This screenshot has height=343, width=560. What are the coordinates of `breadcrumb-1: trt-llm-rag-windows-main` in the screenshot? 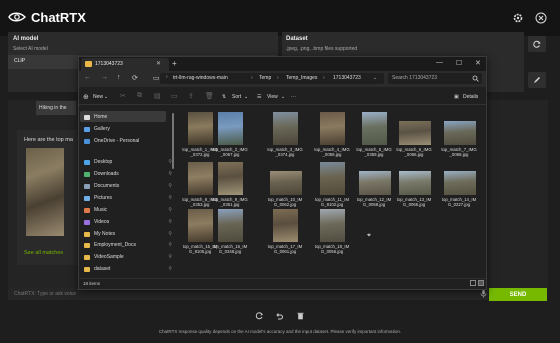 It's located at (200, 78).